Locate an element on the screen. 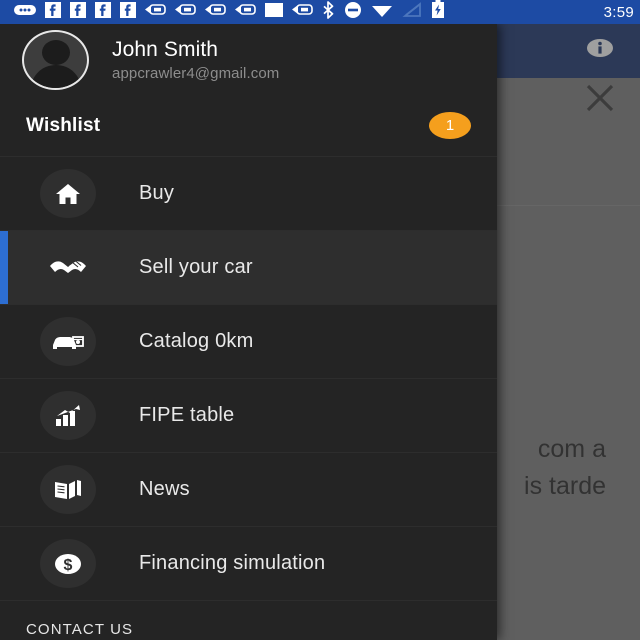  wifi-icon is located at coordinates (382, 12).